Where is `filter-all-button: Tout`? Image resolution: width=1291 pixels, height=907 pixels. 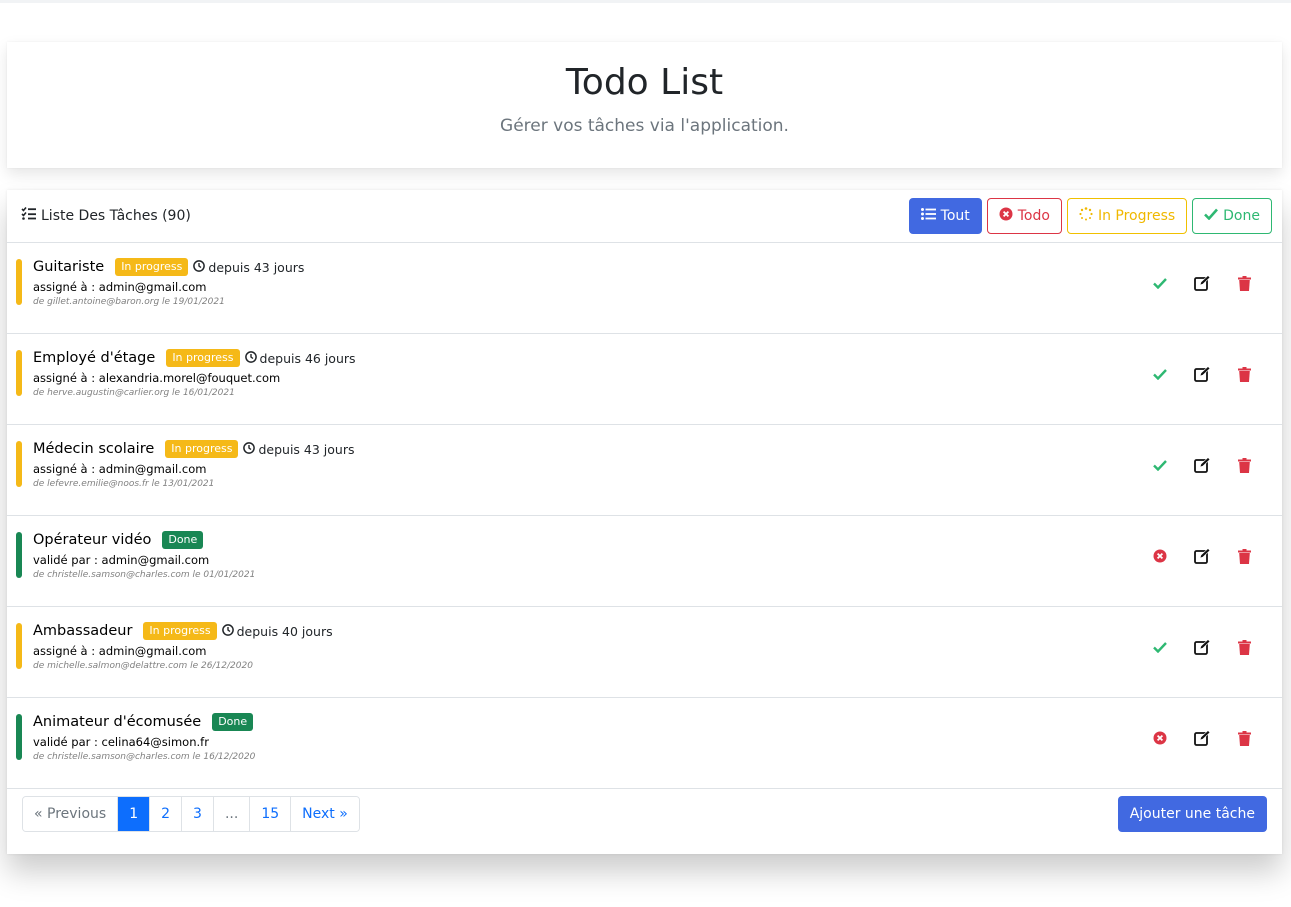 filter-all-button: Tout is located at coordinates (945, 216).